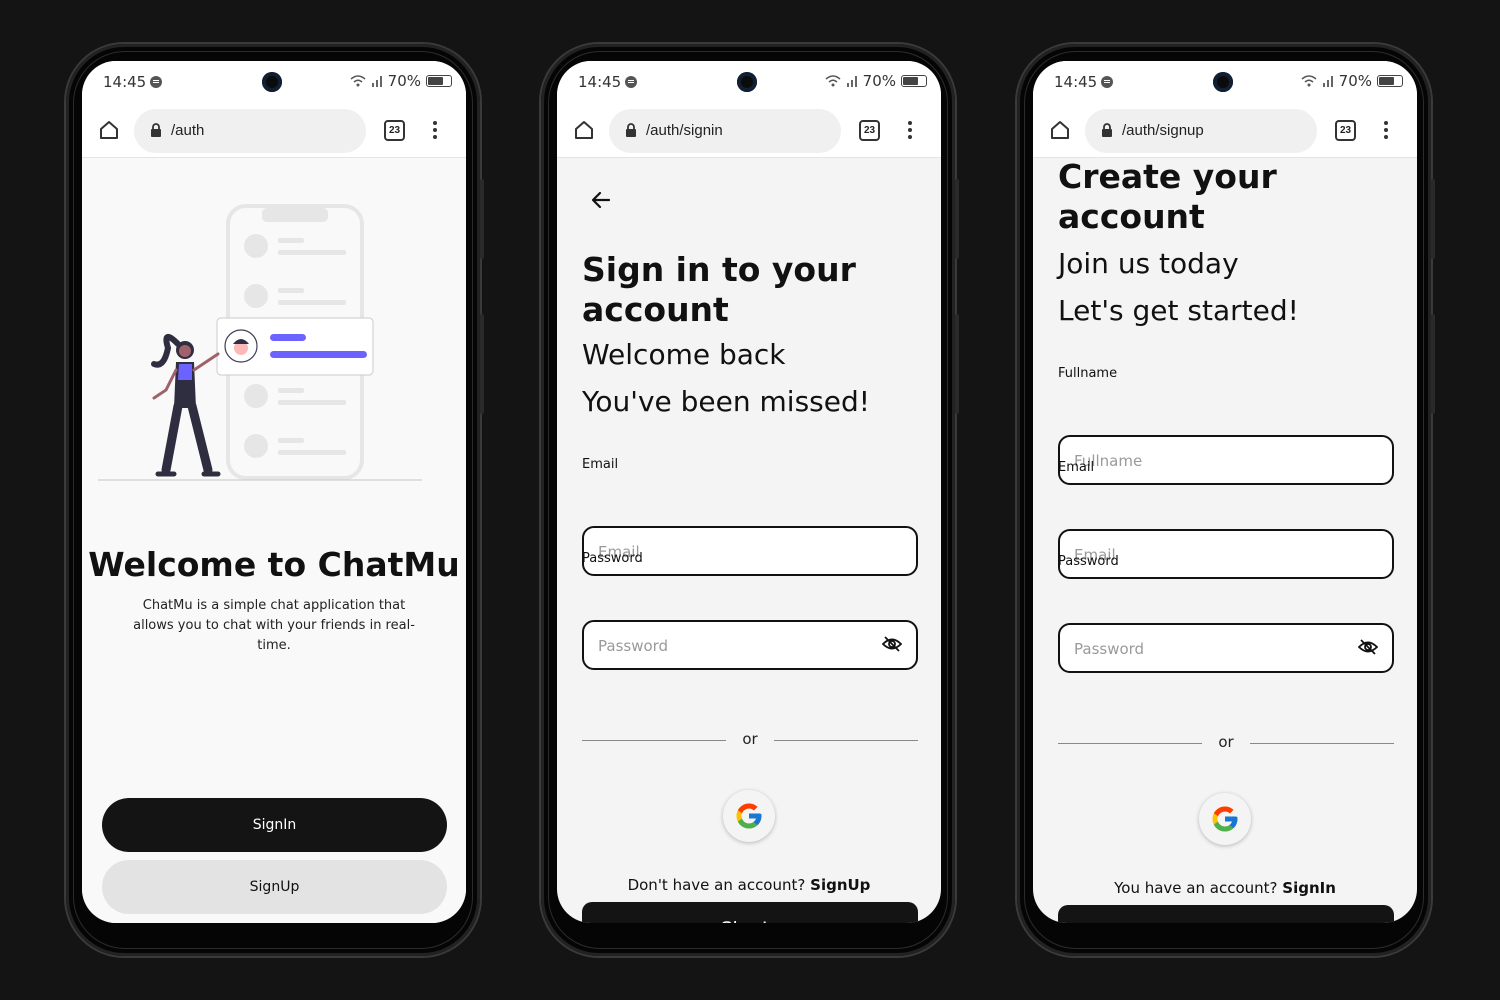  What do you see at coordinates (749, 885) in the screenshot?
I see `signup-prompt: Don't have an account? SignUp` at bounding box center [749, 885].